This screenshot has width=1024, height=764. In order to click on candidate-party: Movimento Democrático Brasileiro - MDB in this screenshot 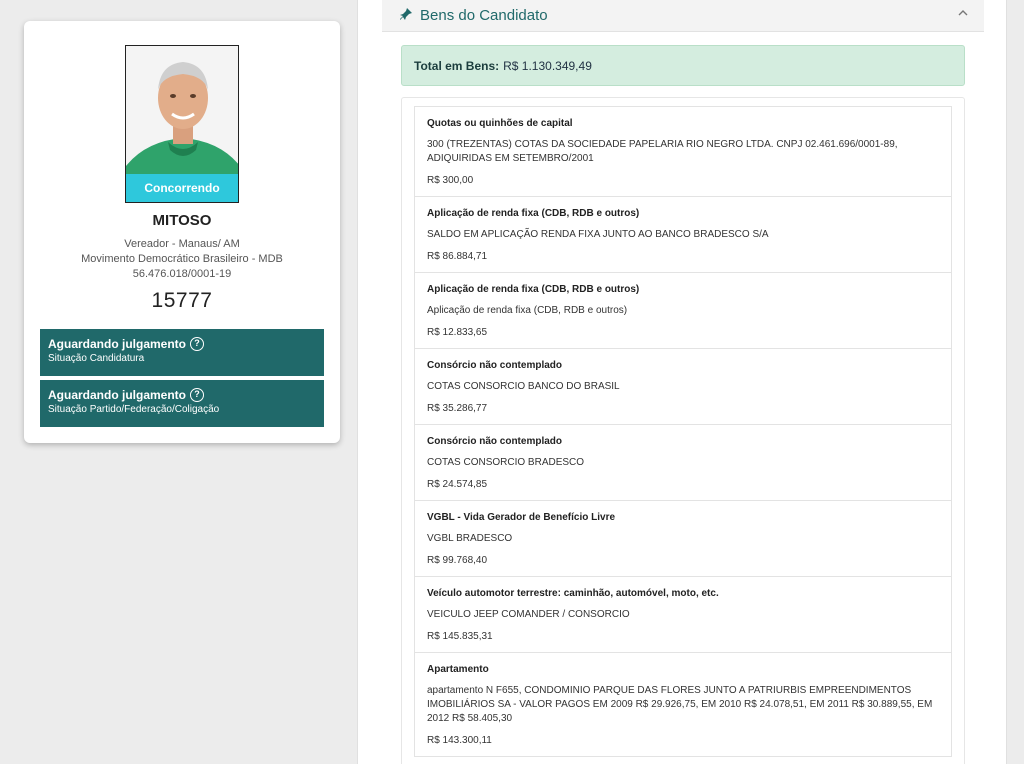, I will do `click(182, 259)`.